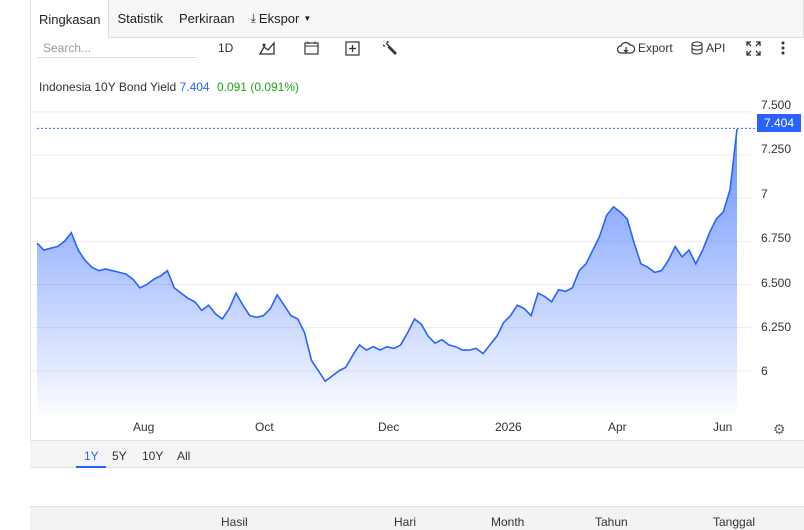  Describe the element at coordinates (776, 327) in the screenshot. I see `y-tick-label: 6.250` at that location.